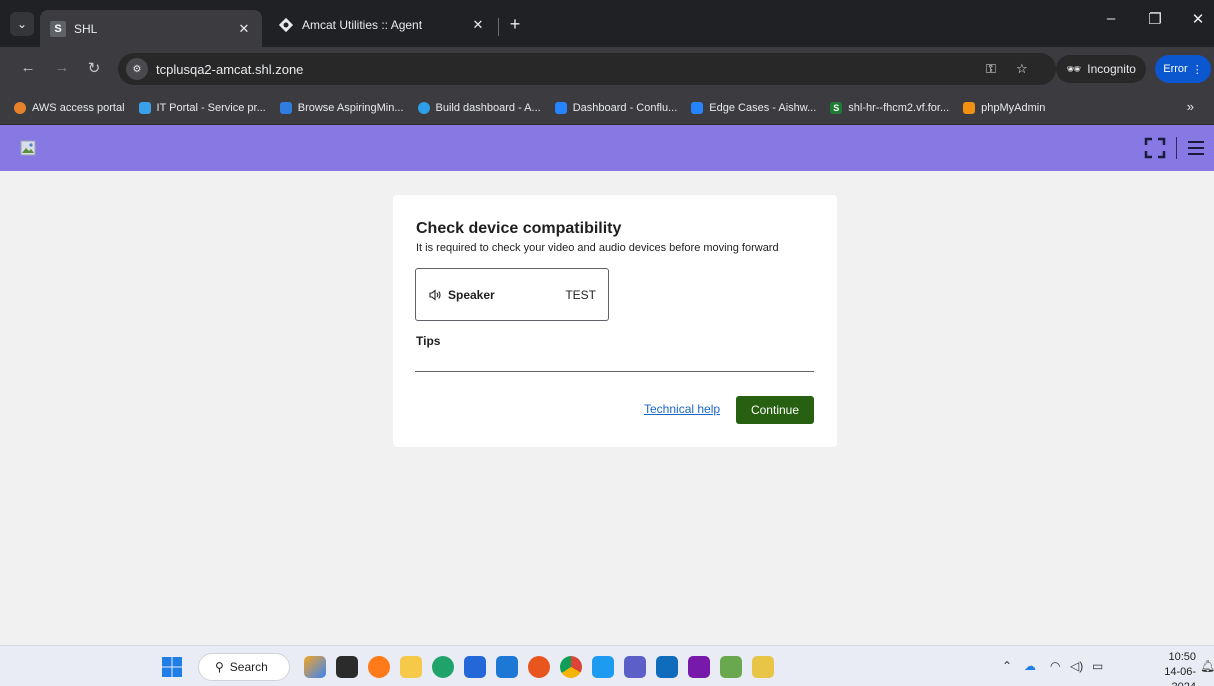 Image resolution: width=1214 pixels, height=686 pixels. What do you see at coordinates (571, 667) in the screenshot?
I see `chrome-icon` at bounding box center [571, 667].